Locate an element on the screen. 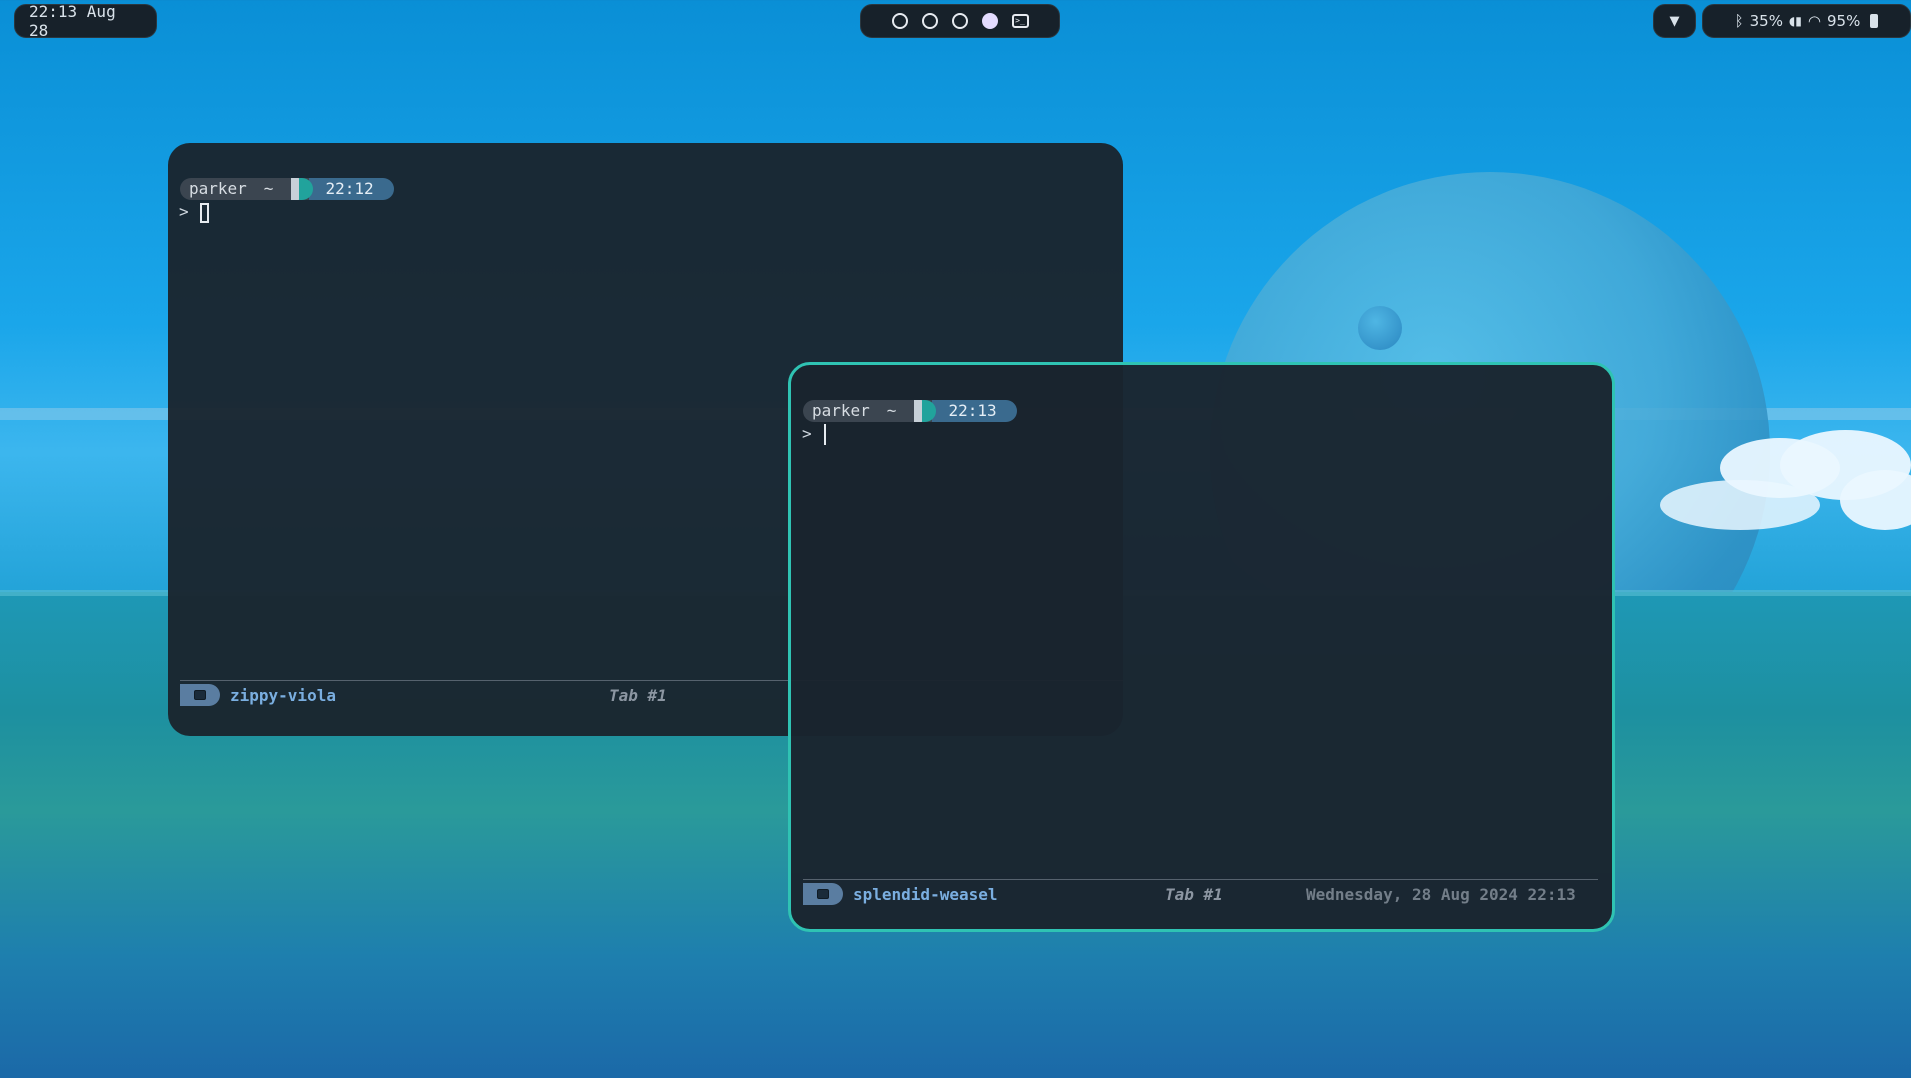 This screenshot has width=1911, height=1078. workspace-switcher: >_ is located at coordinates (960, 21).